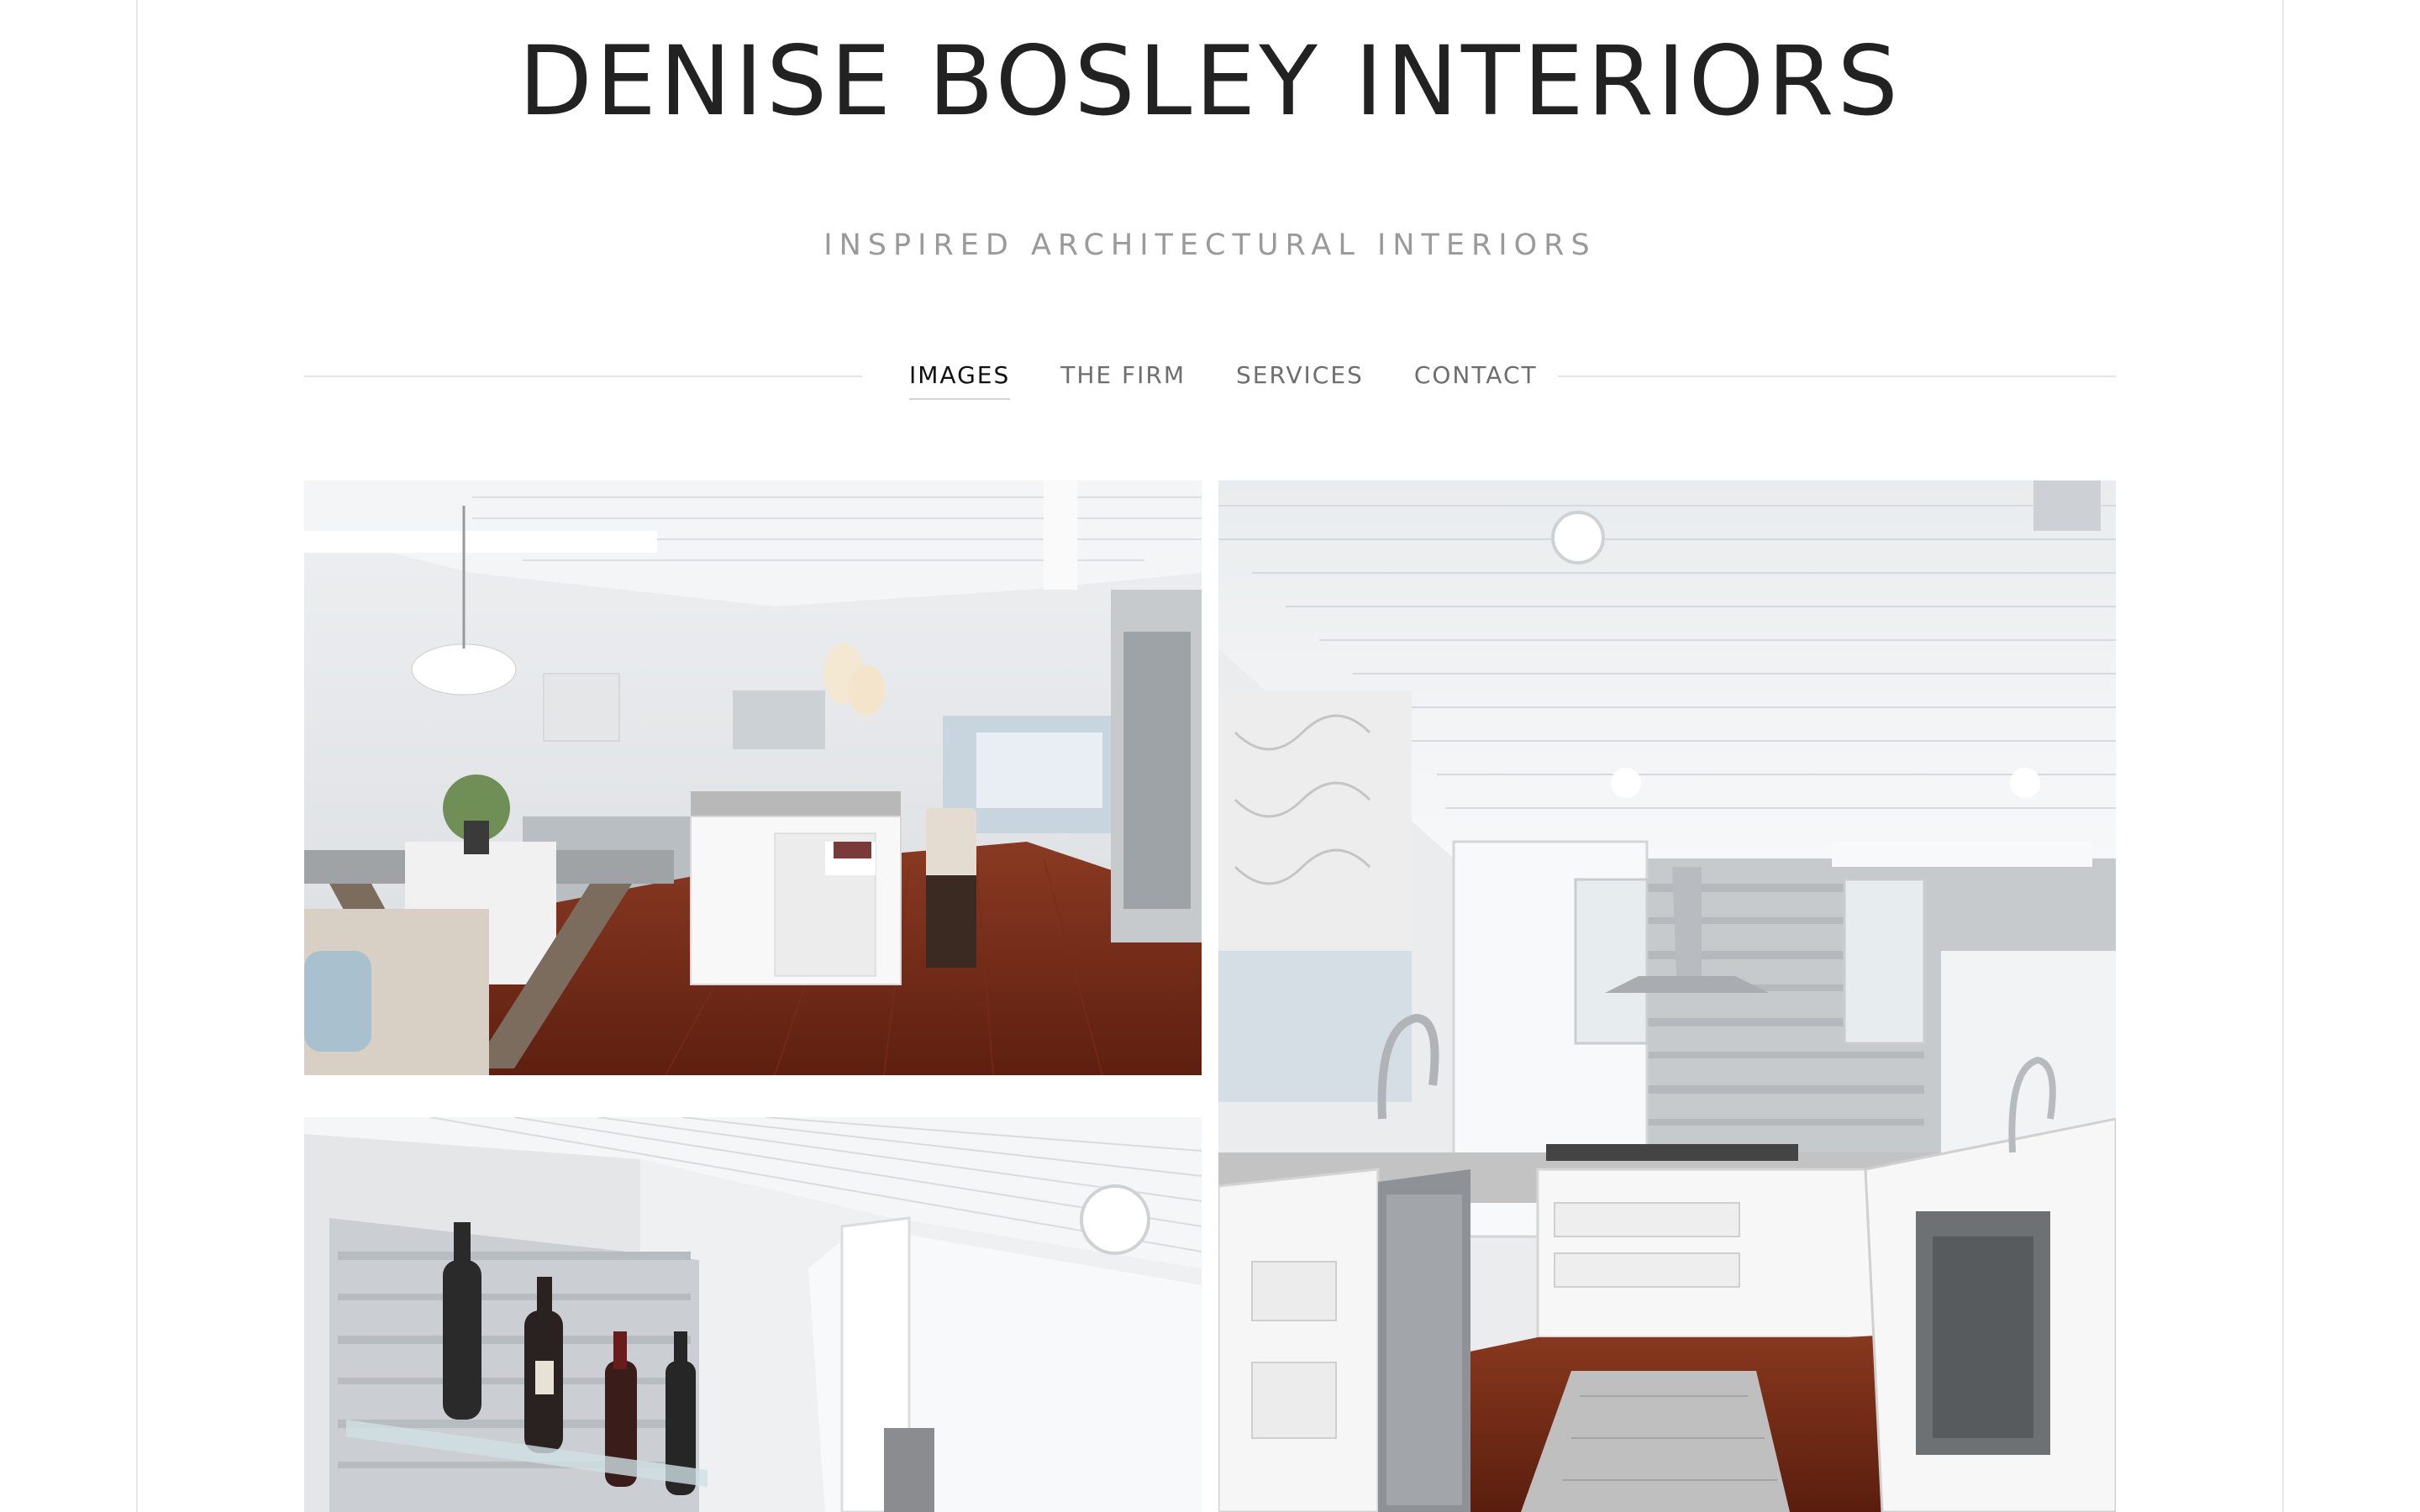 The width and height of the screenshot is (2420, 1512). What do you see at coordinates (1837, 376) in the screenshot?
I see `nav-divider-right` at bounding box center [1837, 376].